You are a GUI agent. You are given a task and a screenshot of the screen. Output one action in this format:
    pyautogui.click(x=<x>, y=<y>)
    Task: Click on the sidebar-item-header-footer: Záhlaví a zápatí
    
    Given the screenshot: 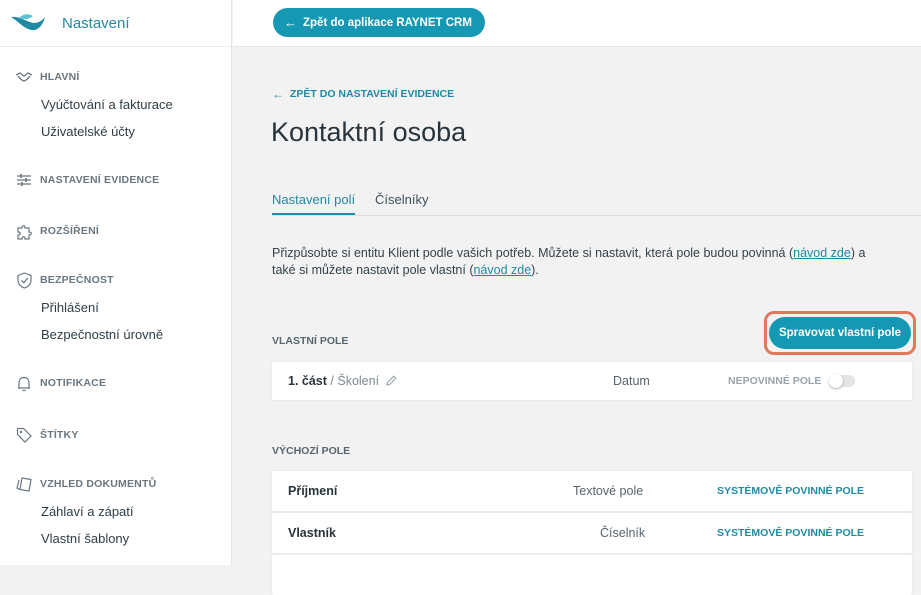 What is the action you would take?
    pyautogui.click(x=116, y=514)
    